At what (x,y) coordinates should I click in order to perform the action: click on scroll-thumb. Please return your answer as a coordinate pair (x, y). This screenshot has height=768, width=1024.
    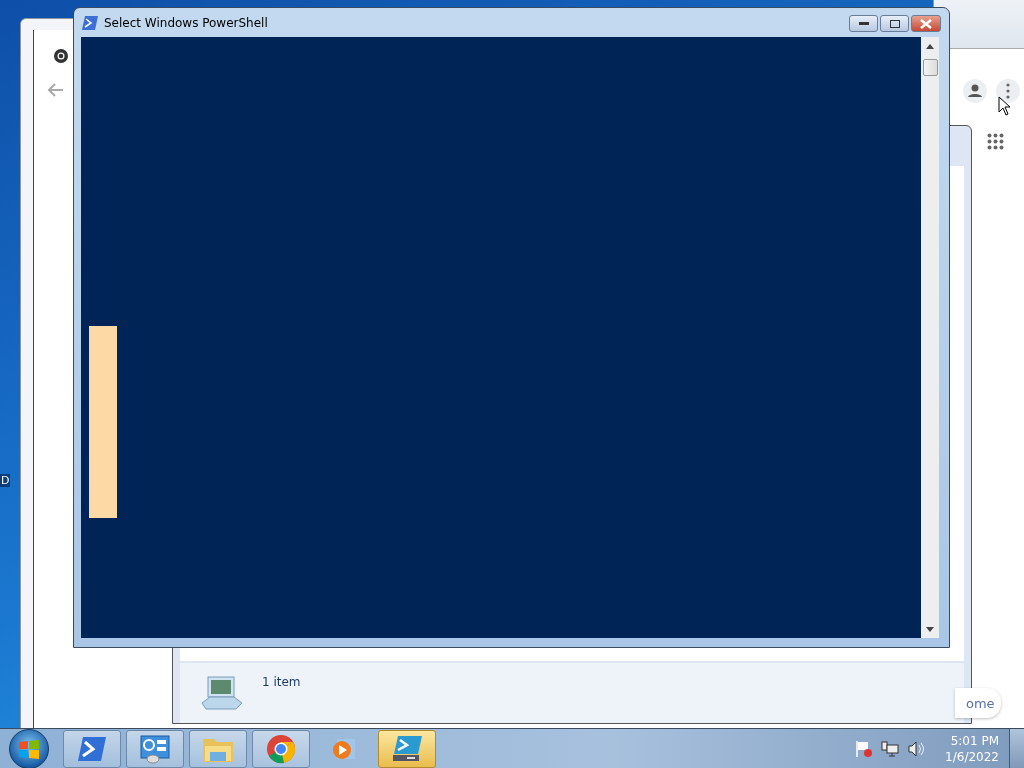
    Looking at the image, I should click on (930, 67).